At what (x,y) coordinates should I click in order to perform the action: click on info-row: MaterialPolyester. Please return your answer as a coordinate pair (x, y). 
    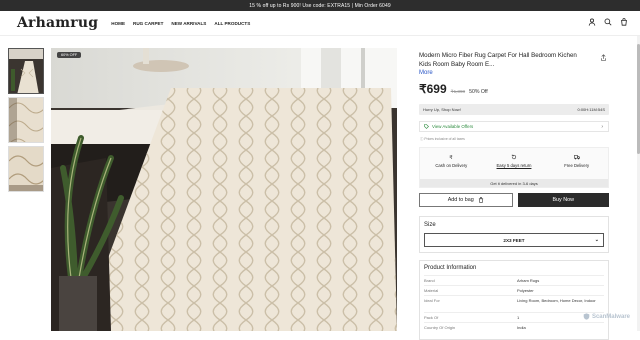
    Looking at the image, I should click on (514, 290).